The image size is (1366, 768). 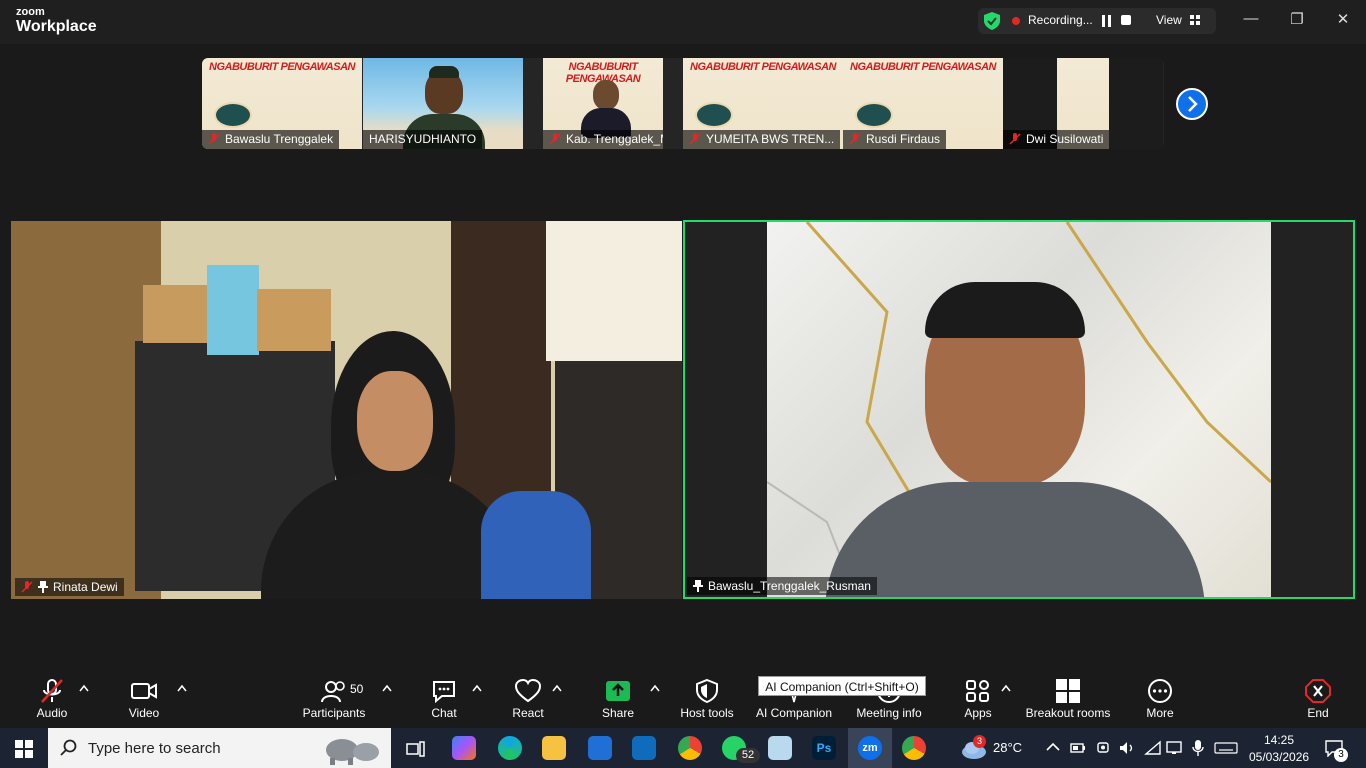 What do you see at coordinates (1056, 139) in the screenshot?
I see `participant-name: Dwi Susilowati` at bounding box center [1056, 139].